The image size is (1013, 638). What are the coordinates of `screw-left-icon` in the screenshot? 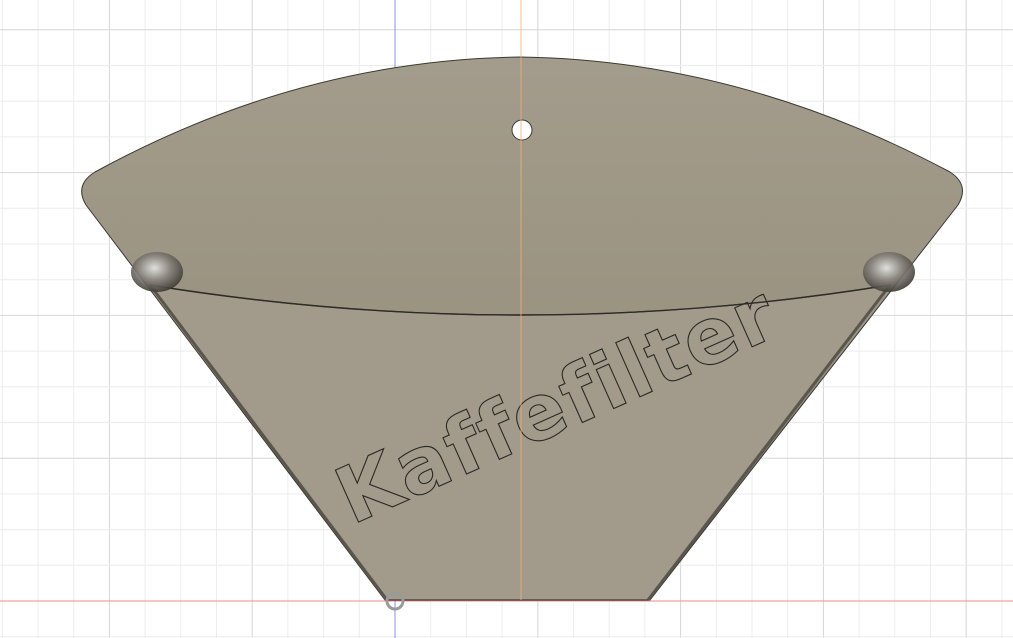 It's located at (157, 272).